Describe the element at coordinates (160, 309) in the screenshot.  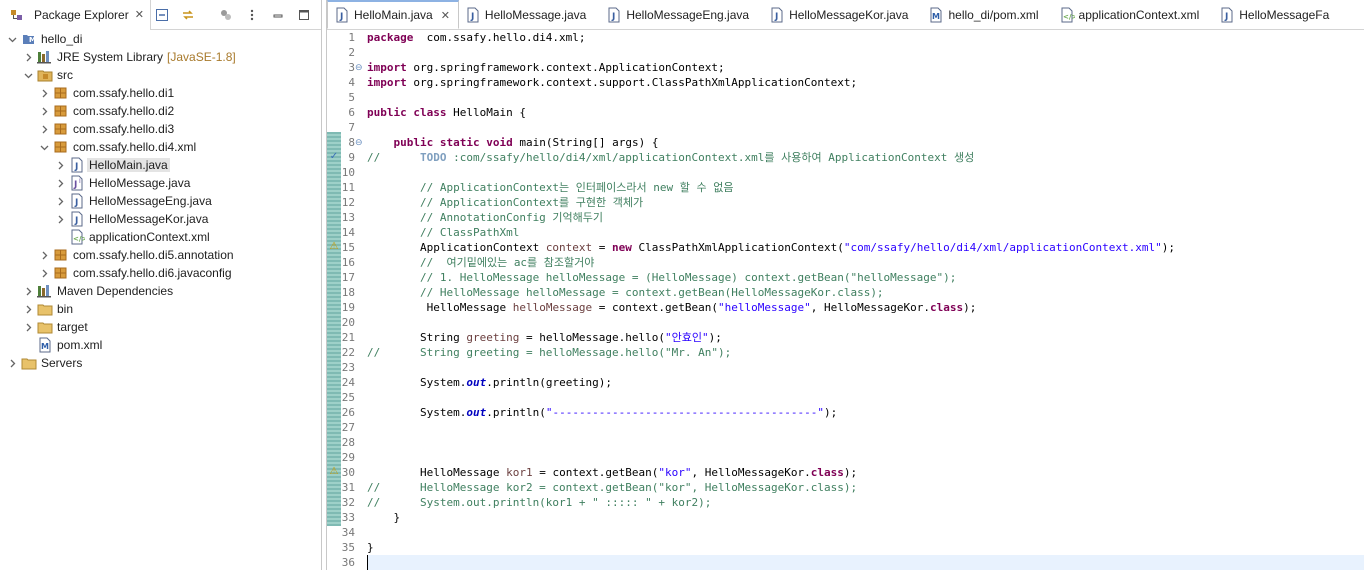
I see `tree-item: bin` at that location.